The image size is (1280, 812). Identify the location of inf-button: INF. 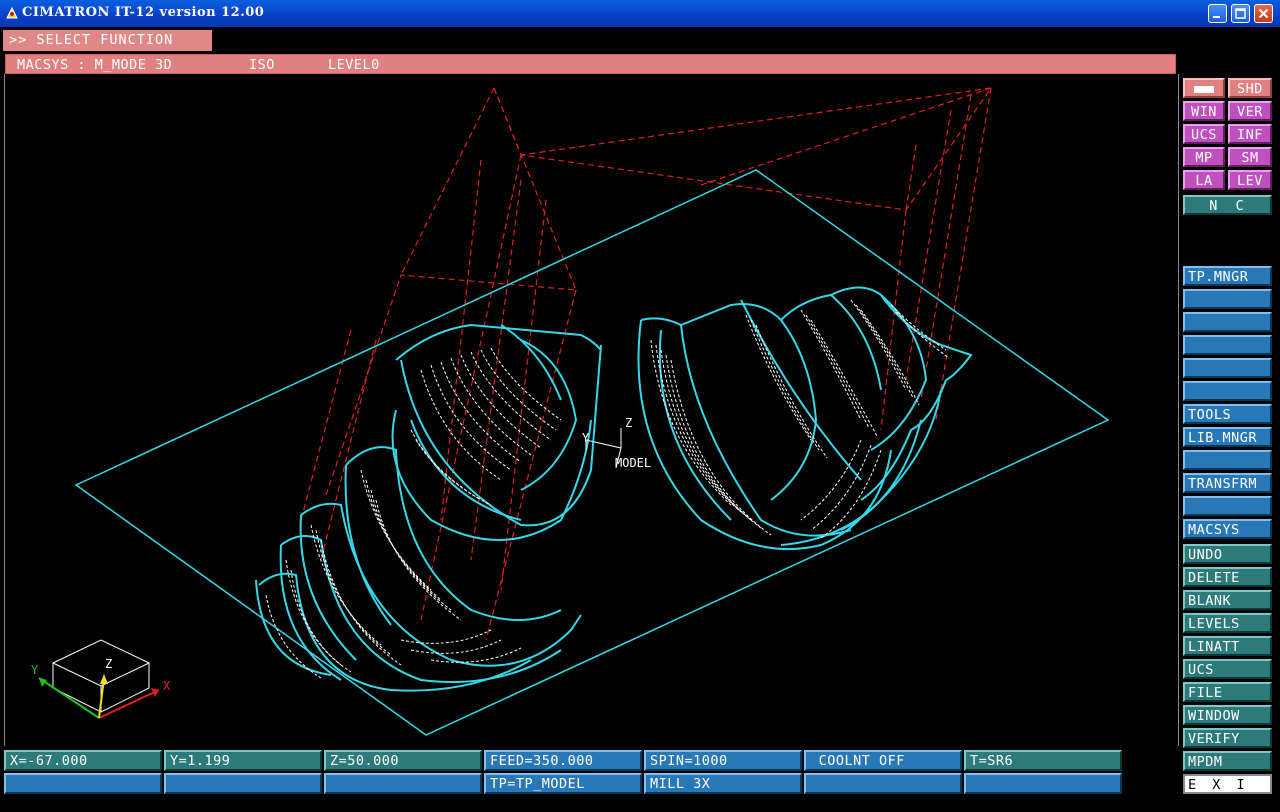
(1250, 134).